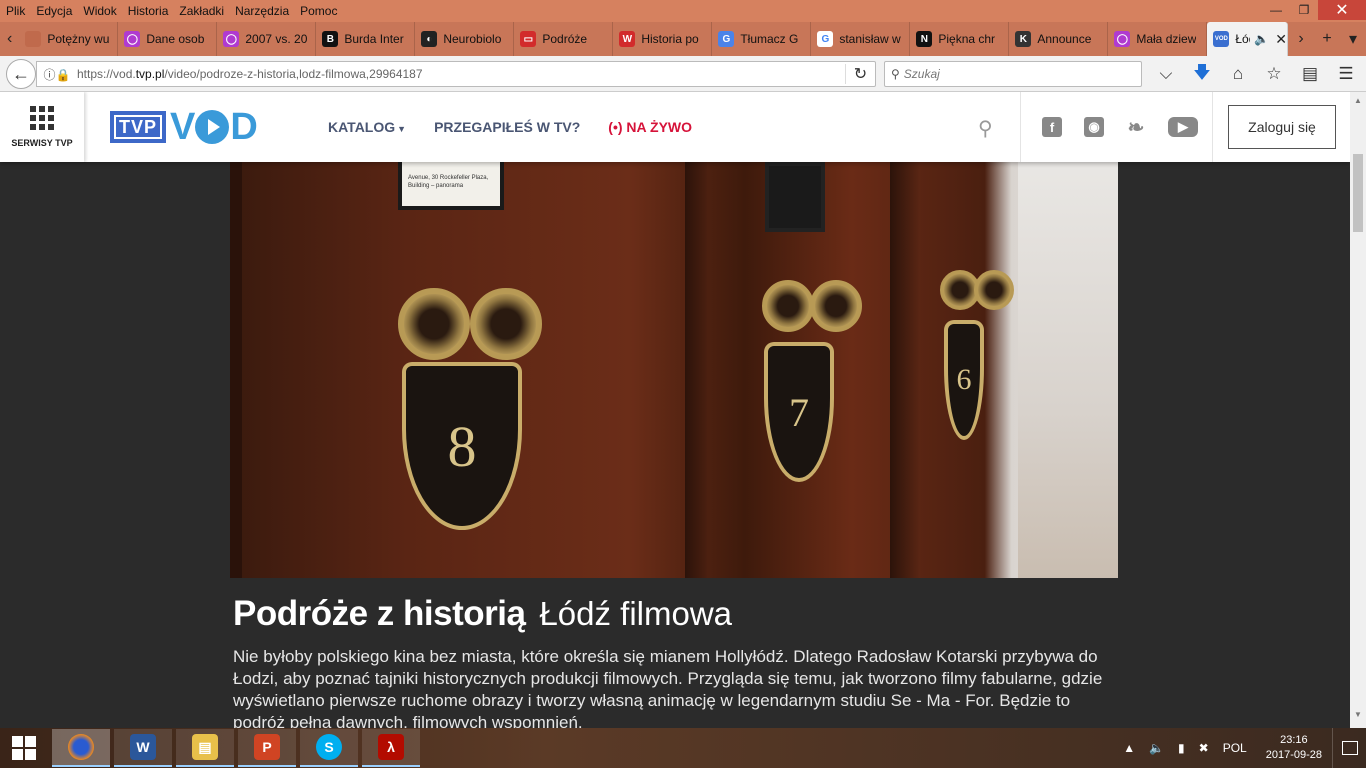 The image size is (1366, 768). What do you see at coordinates (1202, 74) in the screenshot?
I see `download-icon: 🡇` at bounding box center [1202, 74].